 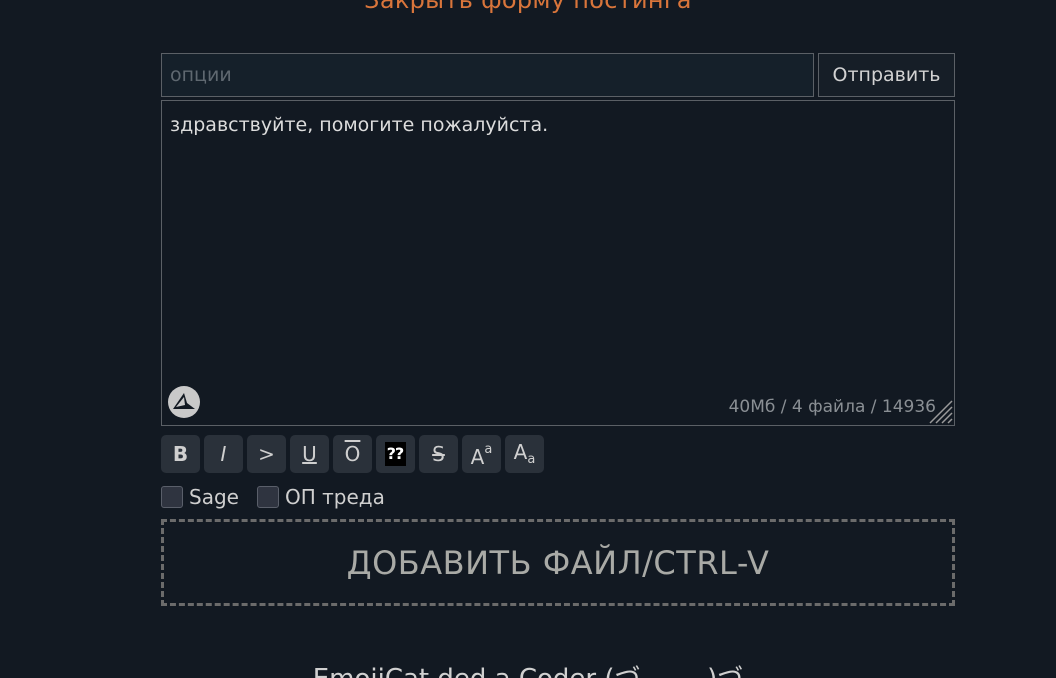 I want to click on op-thread-checkbox: ОП треда, so click(x=320, y=497).